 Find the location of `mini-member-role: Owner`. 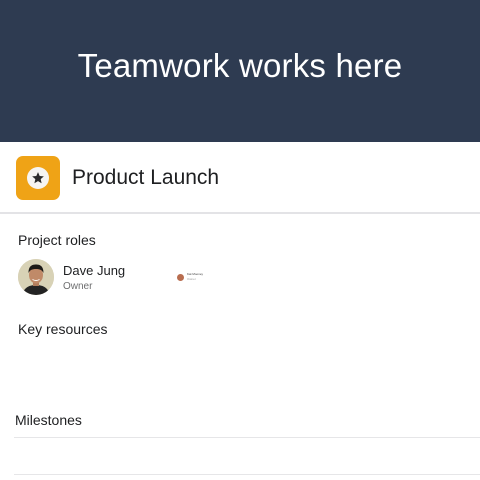

mini-member-role: Owner is located at coordinates (191, 279).